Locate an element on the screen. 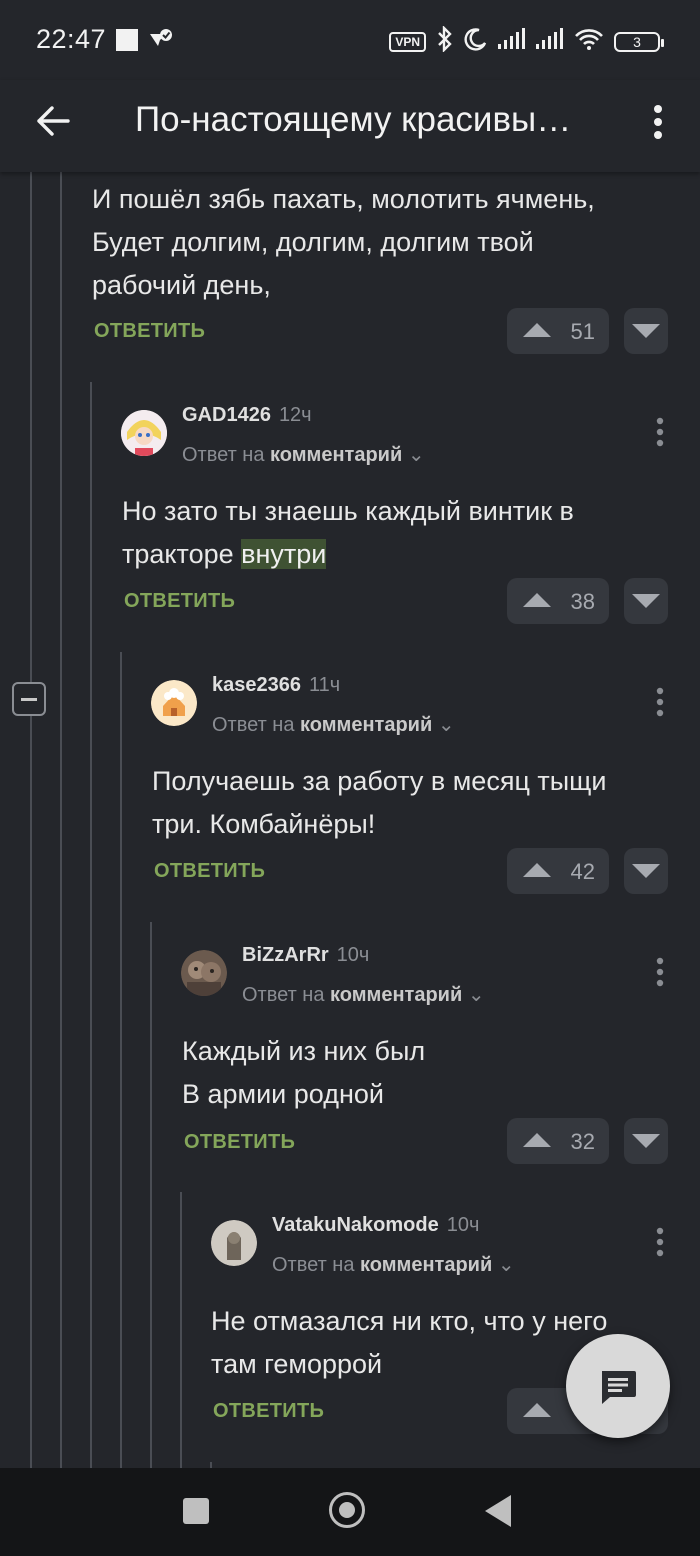  username: BiZzArRr 10ч is located at coordinates (305, 955).